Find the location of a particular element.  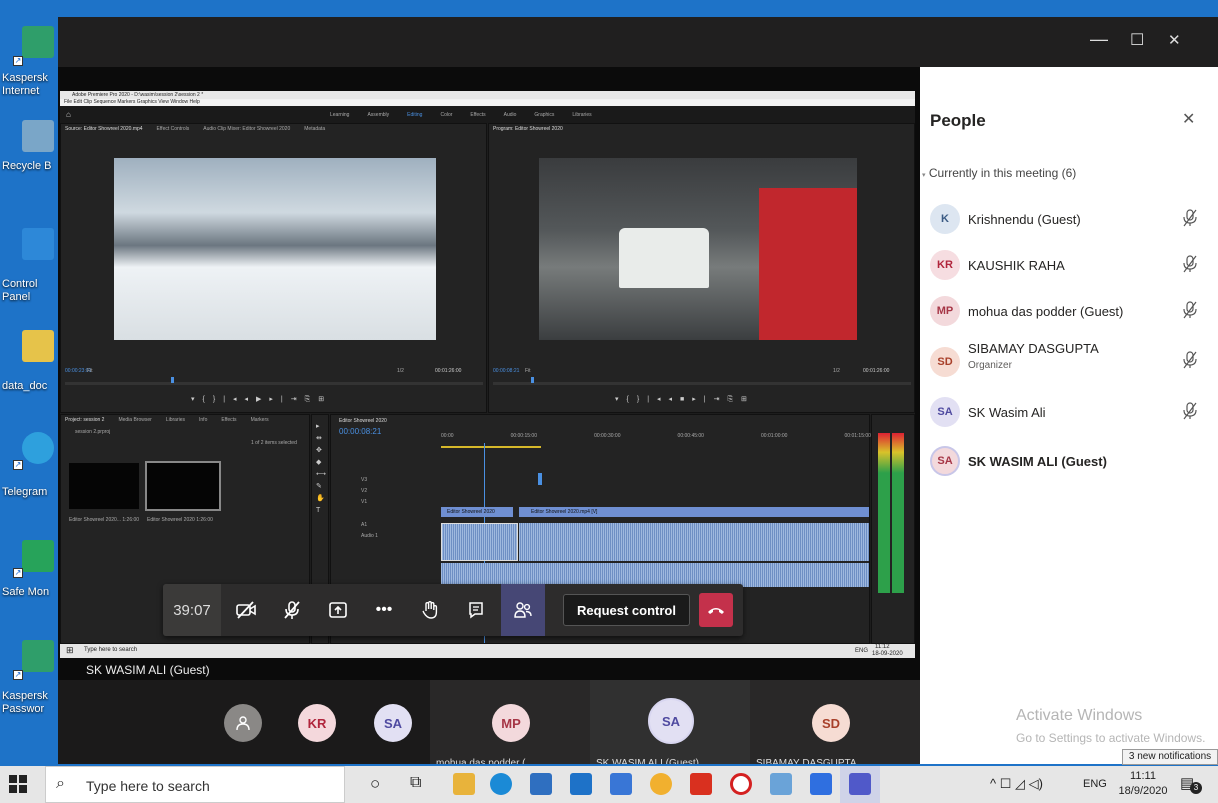

chat-icon is located at coordinates (476, 610).